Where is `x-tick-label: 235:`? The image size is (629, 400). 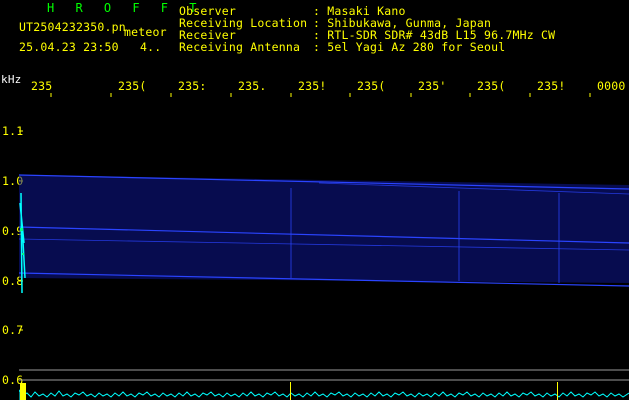
x-tick-label: 235: is located at coordinates (192, 86).